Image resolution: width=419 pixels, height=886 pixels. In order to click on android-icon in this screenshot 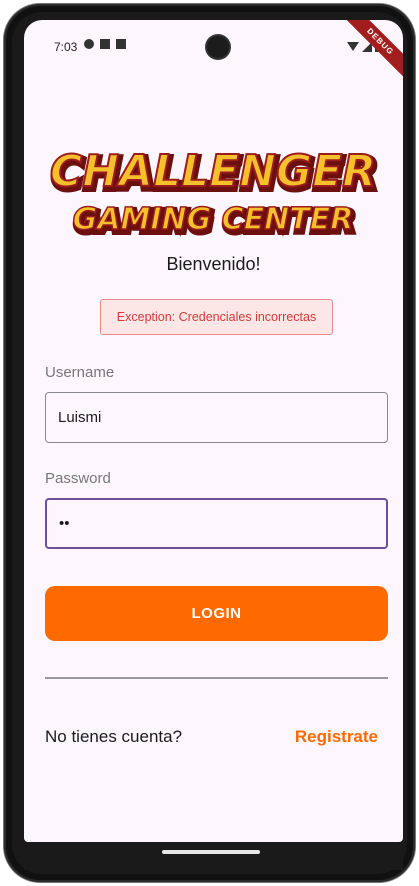, I will do `click(121, 44)`.